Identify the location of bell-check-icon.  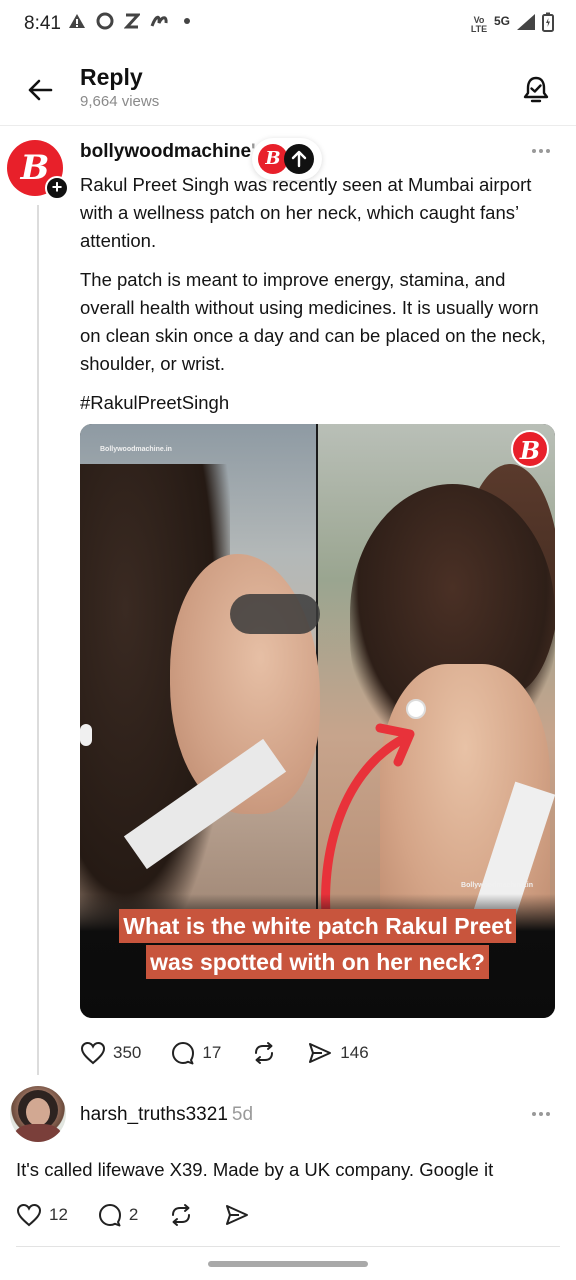
(536, 89).